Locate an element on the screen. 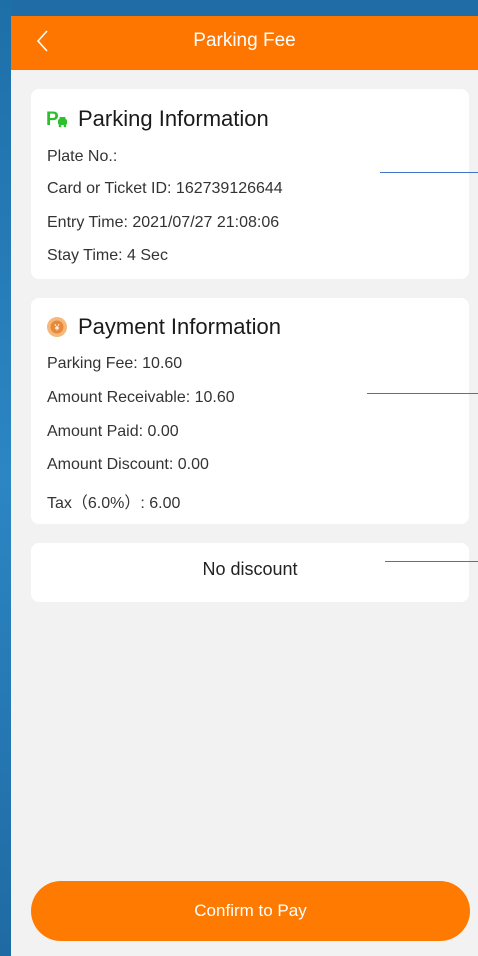  parking-car-icon: P is located at coordinates (57, 119).